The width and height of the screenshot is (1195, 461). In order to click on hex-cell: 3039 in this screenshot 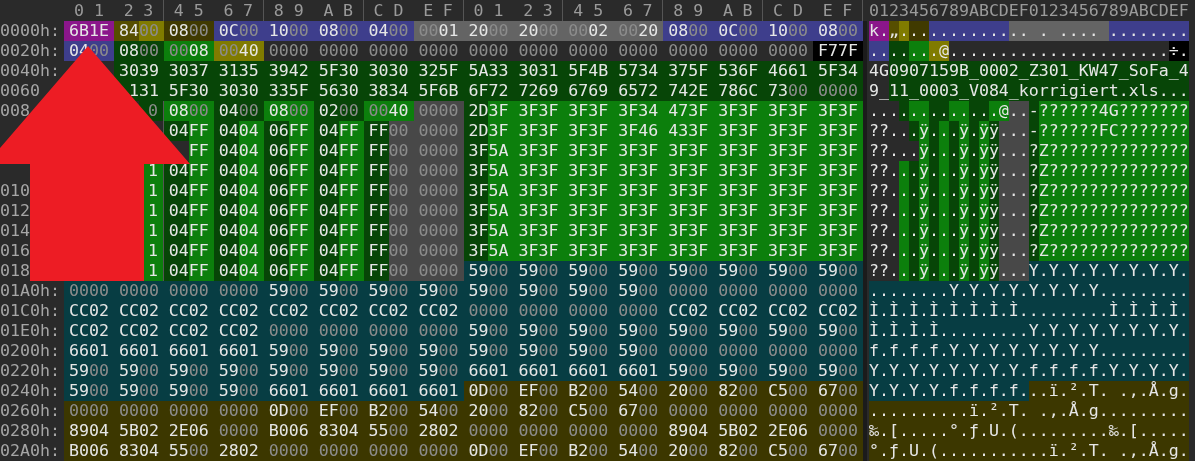, I will do `click(138, 71)`.